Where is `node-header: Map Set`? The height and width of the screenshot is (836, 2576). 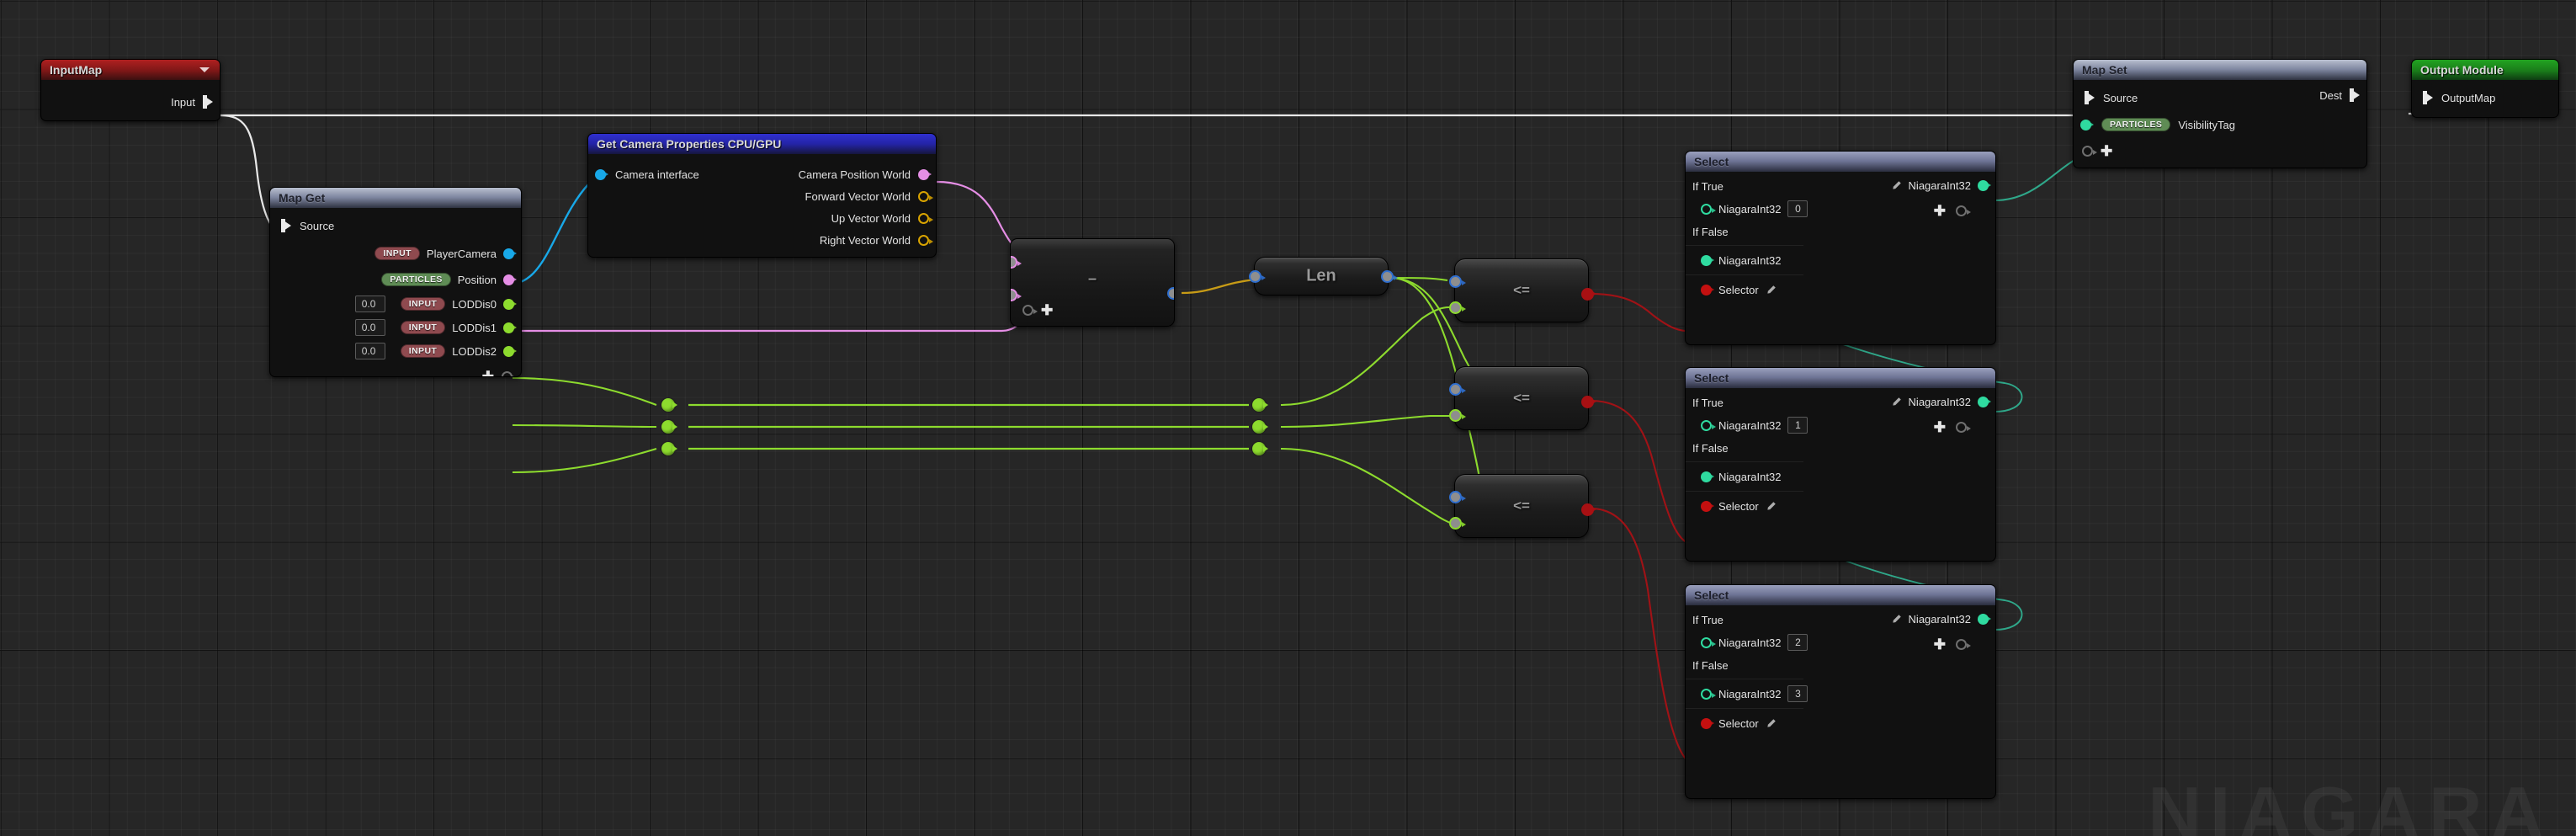
node-header: Map Set is located at coordinates (2220, 70).